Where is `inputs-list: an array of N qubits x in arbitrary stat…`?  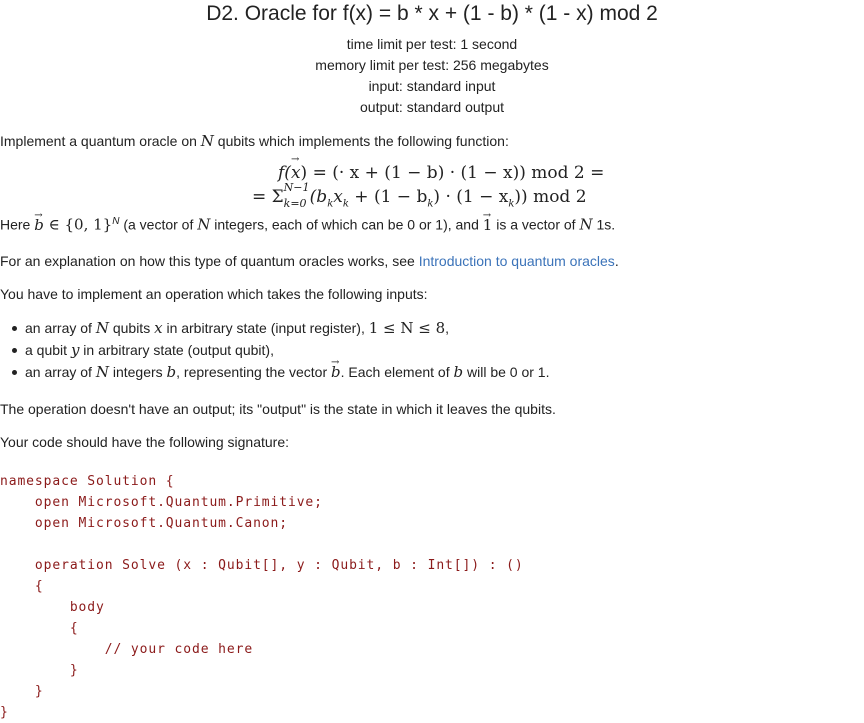
inputs-list: an array of N qubits x in arbitrary stat… is located at coordinates (274, 351).